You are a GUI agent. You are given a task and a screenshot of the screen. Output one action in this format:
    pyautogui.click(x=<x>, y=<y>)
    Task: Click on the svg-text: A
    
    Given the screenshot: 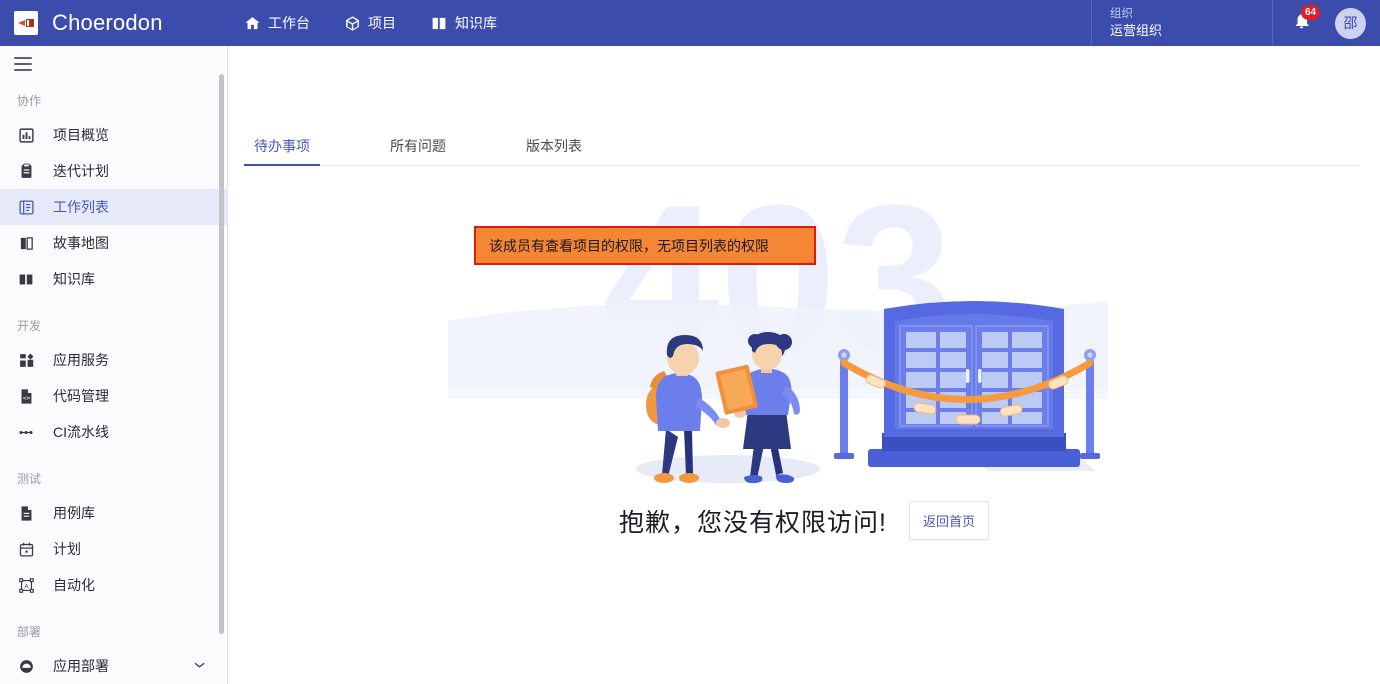 What is the action you would take?
    pyautogui.click(x=26, y=586)
    